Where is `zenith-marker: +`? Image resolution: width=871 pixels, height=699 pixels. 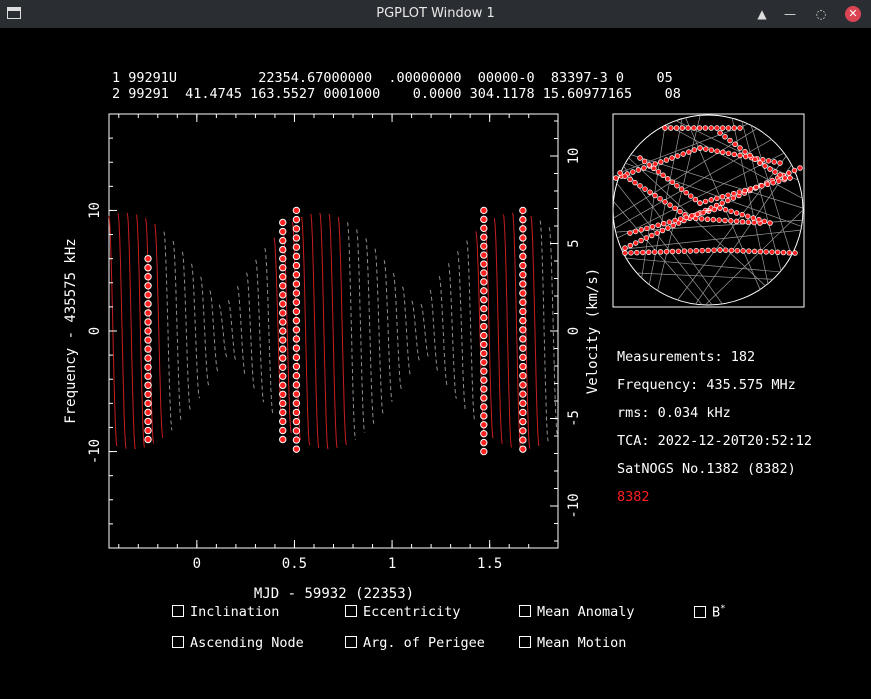
zenith-marker: + is located at coordinates (708, 210).